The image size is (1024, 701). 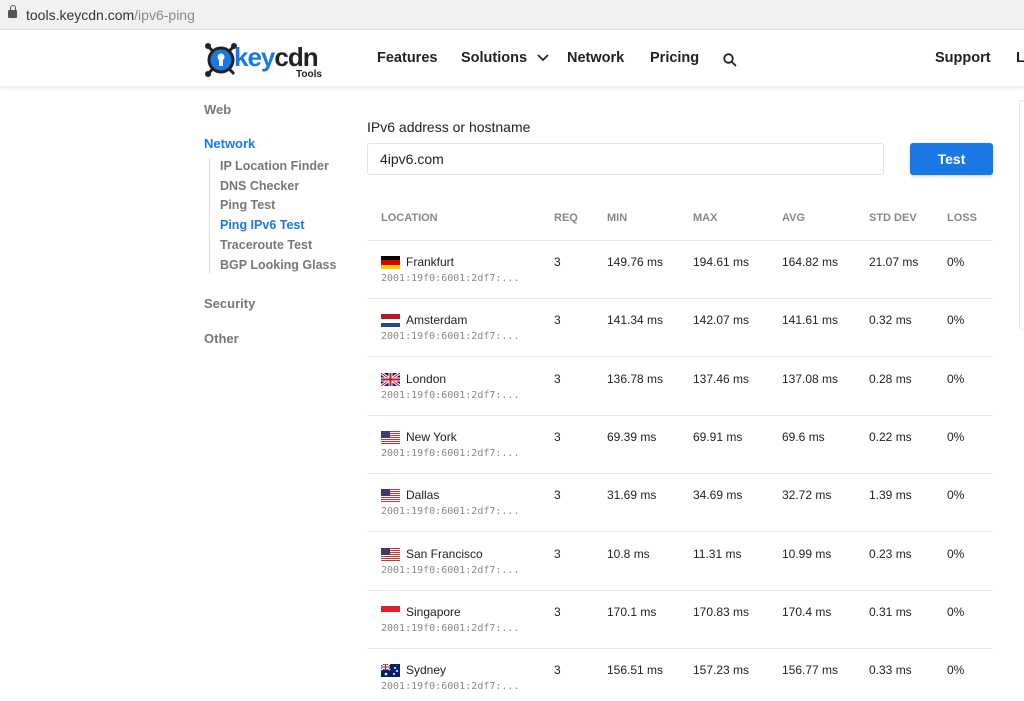 What do you see at coordinates (566, 218) in the screenshot?
I see `column-header-req: REQ` at bounding box center [566, 218].